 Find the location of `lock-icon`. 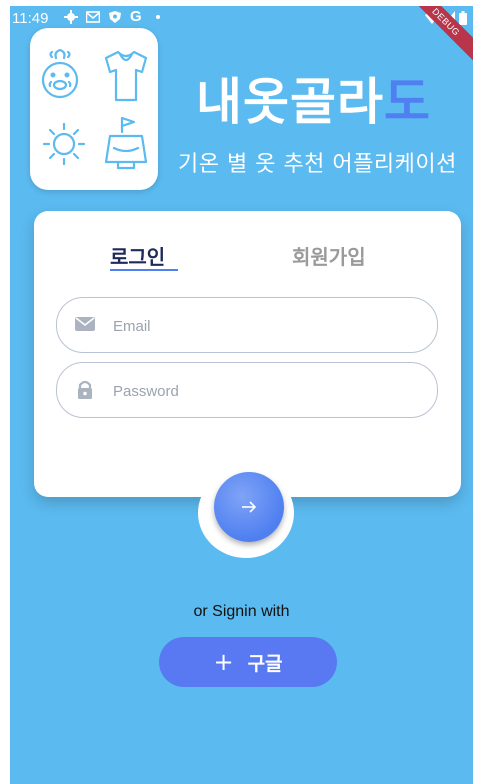

lock-icon is located at coordinates (85, 389).